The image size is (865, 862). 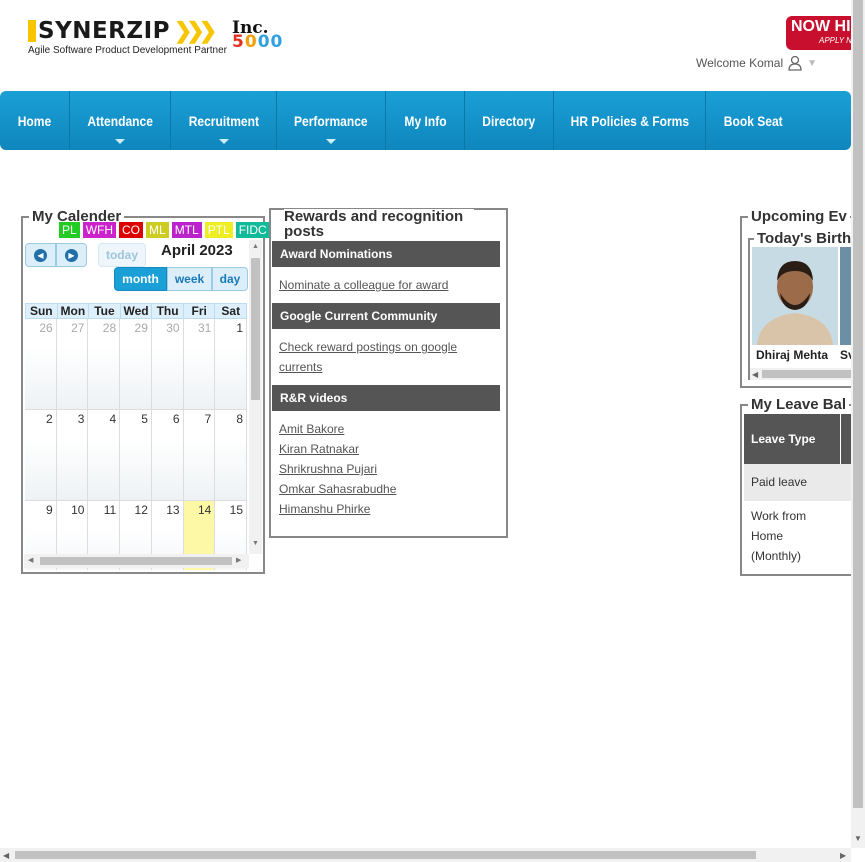 I want to click on today-button: today, so click(x=122, y=255).